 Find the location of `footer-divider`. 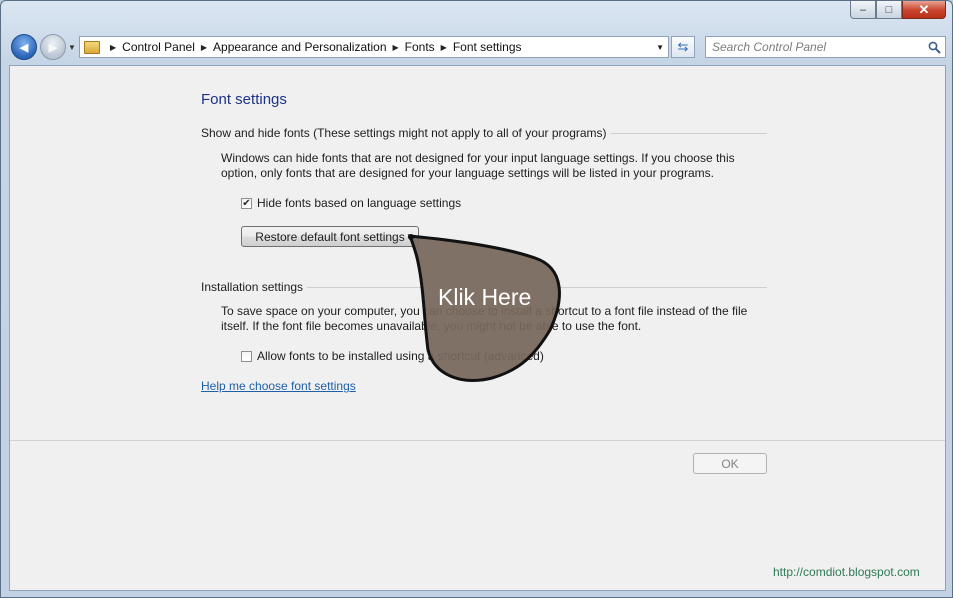

footer-divider is located at coordinates (477, 440).